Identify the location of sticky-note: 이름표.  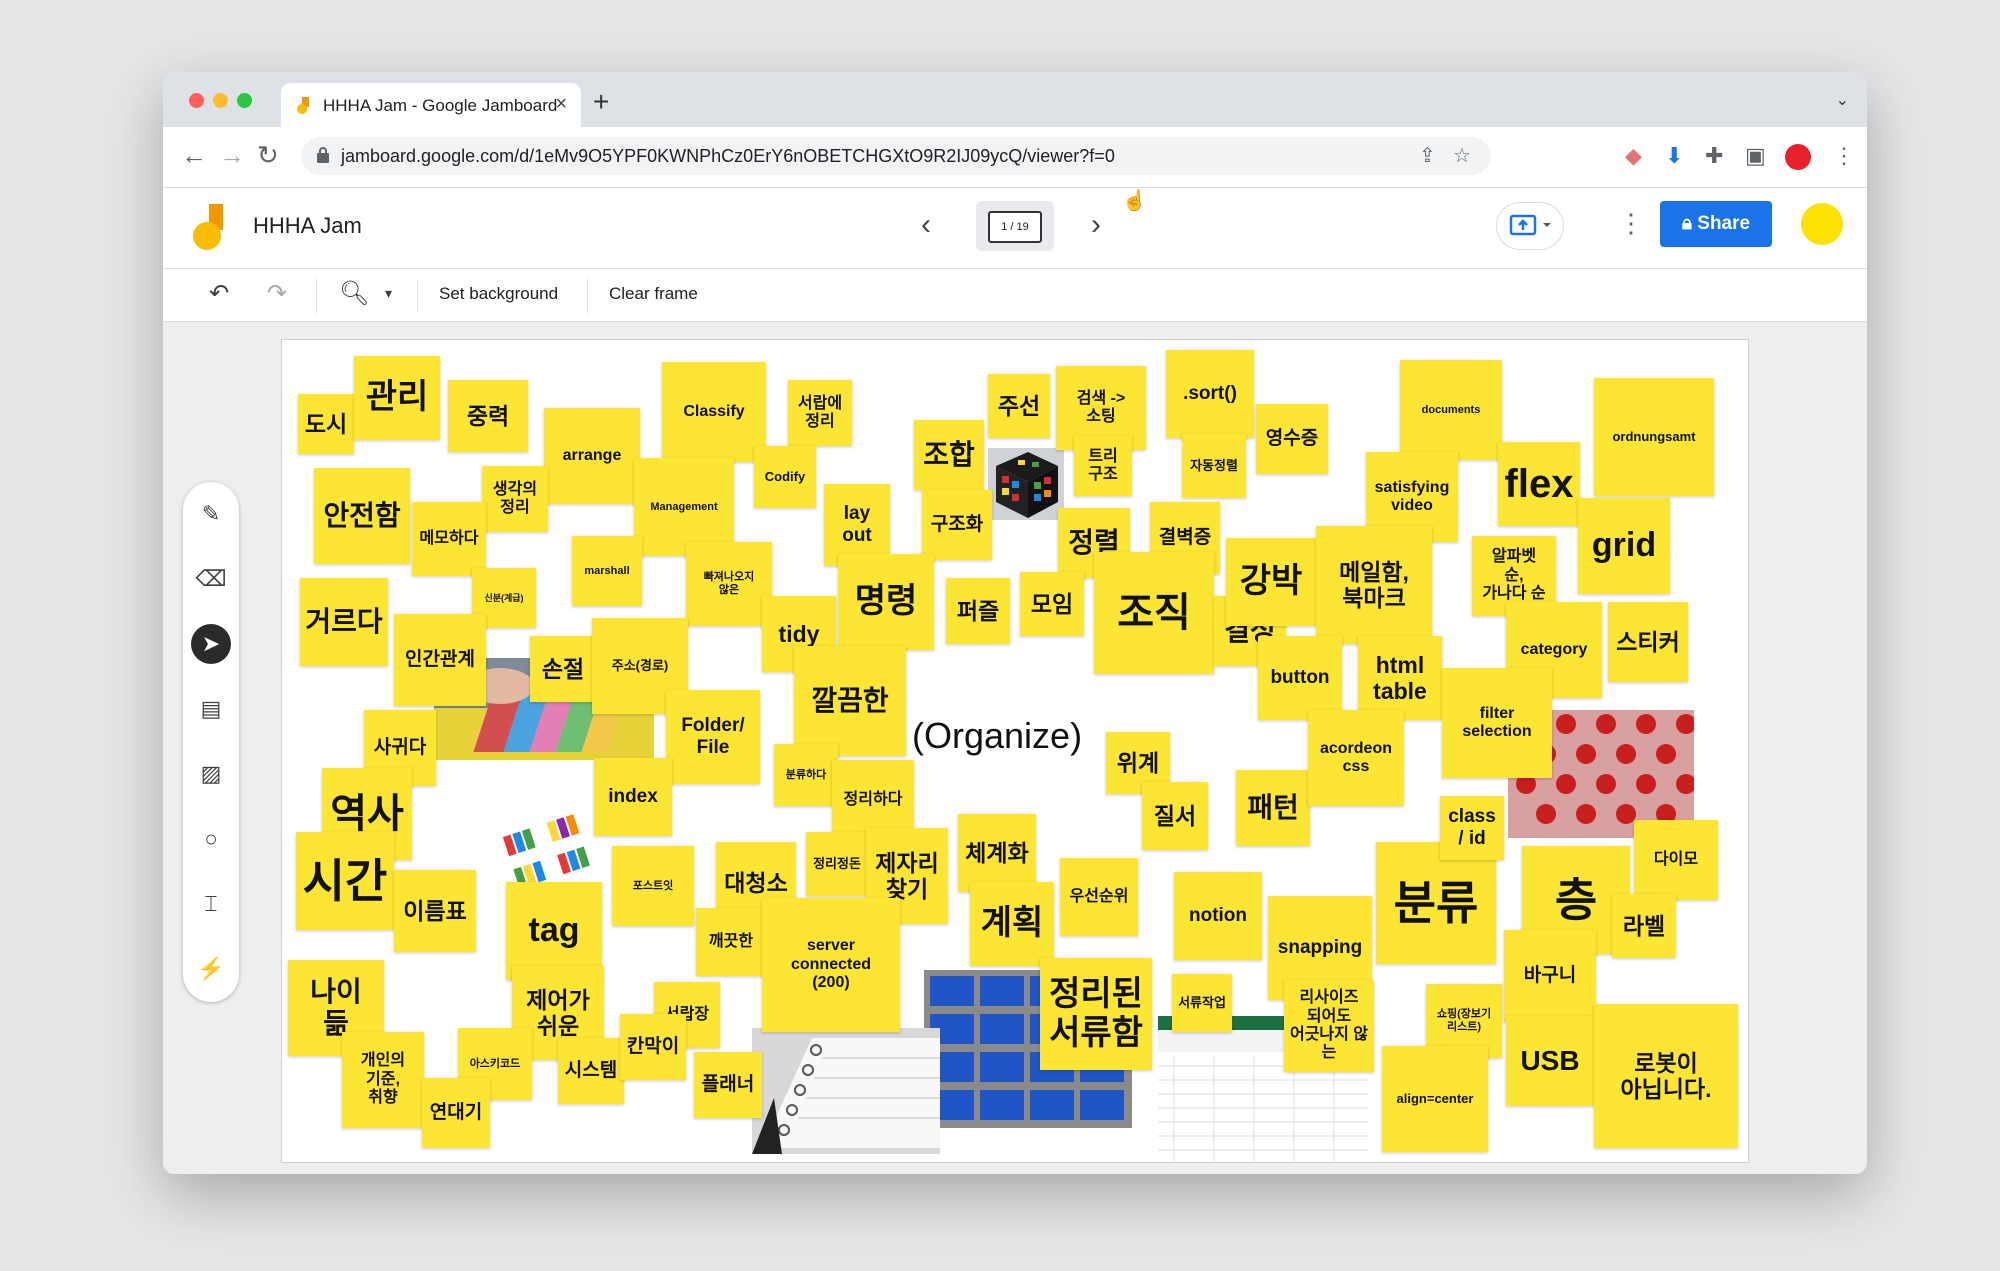
(435, 911).